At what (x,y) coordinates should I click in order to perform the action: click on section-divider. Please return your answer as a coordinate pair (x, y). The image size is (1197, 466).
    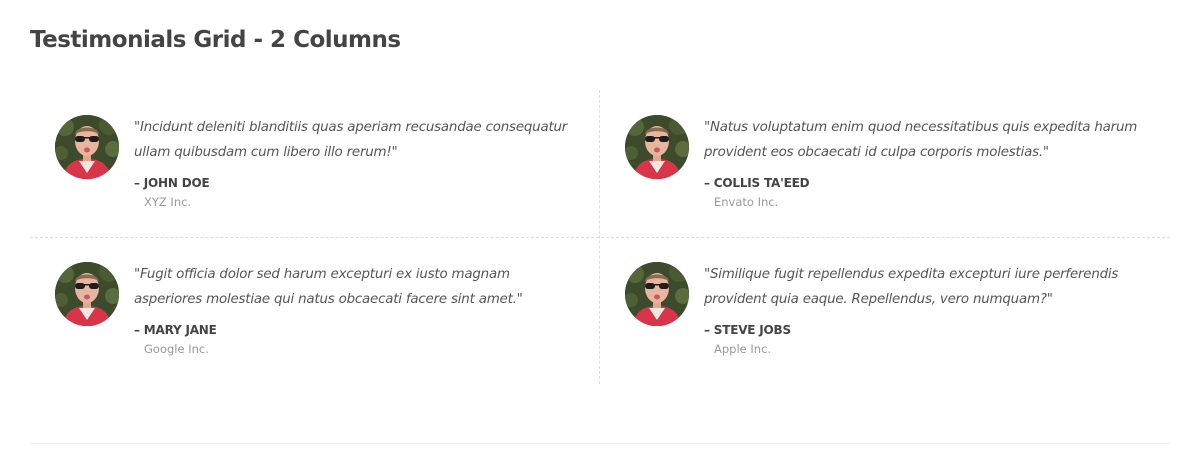
    Looking at the image, I should click on (600, 443).